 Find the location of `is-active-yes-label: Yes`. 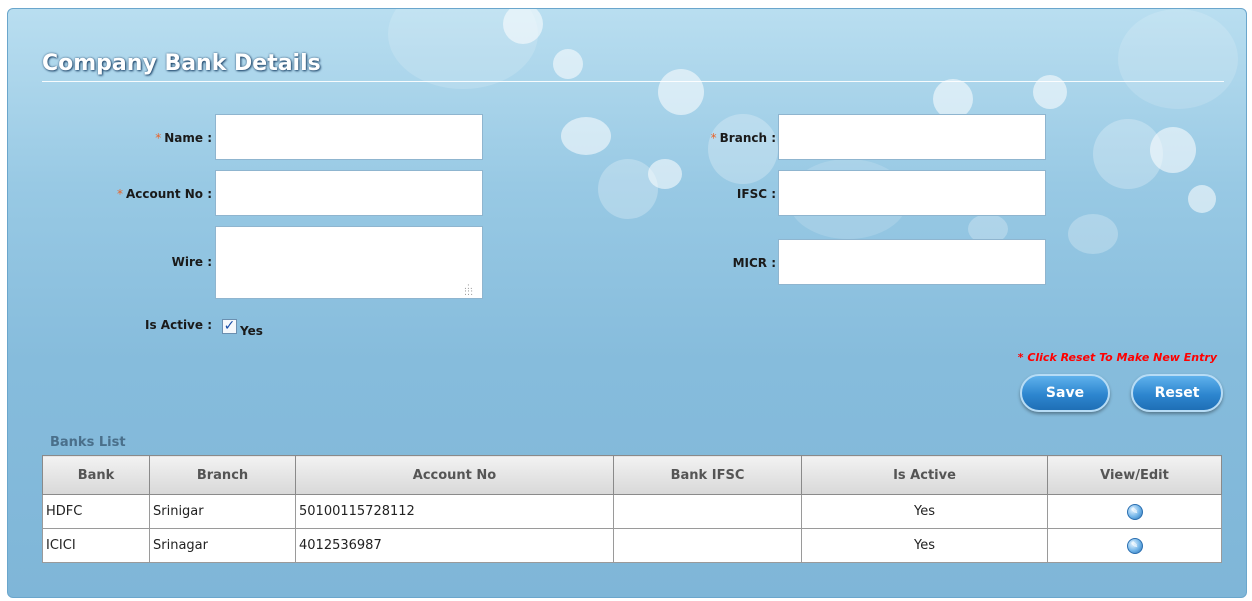

is-active-yes-label: Yes is located at coordinates (251, 331).